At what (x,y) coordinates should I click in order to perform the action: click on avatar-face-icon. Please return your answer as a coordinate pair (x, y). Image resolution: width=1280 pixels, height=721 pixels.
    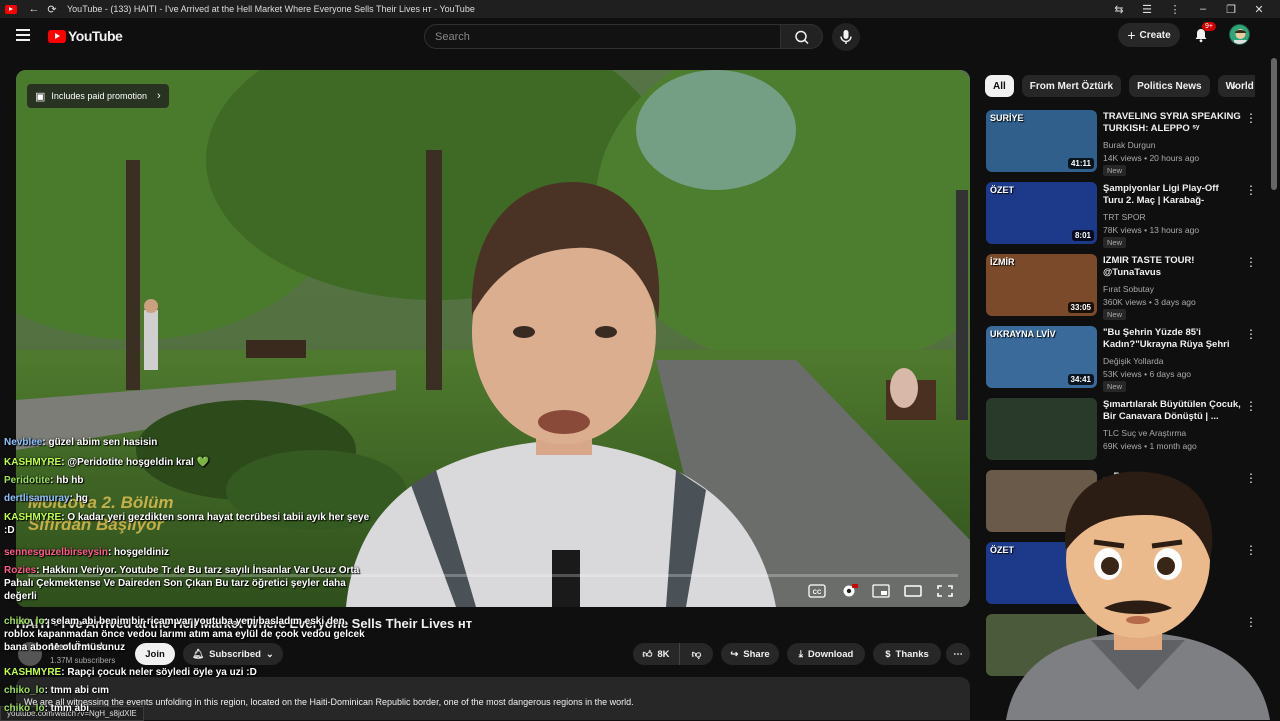
    Looking at the image, I should click on (1240, 36).